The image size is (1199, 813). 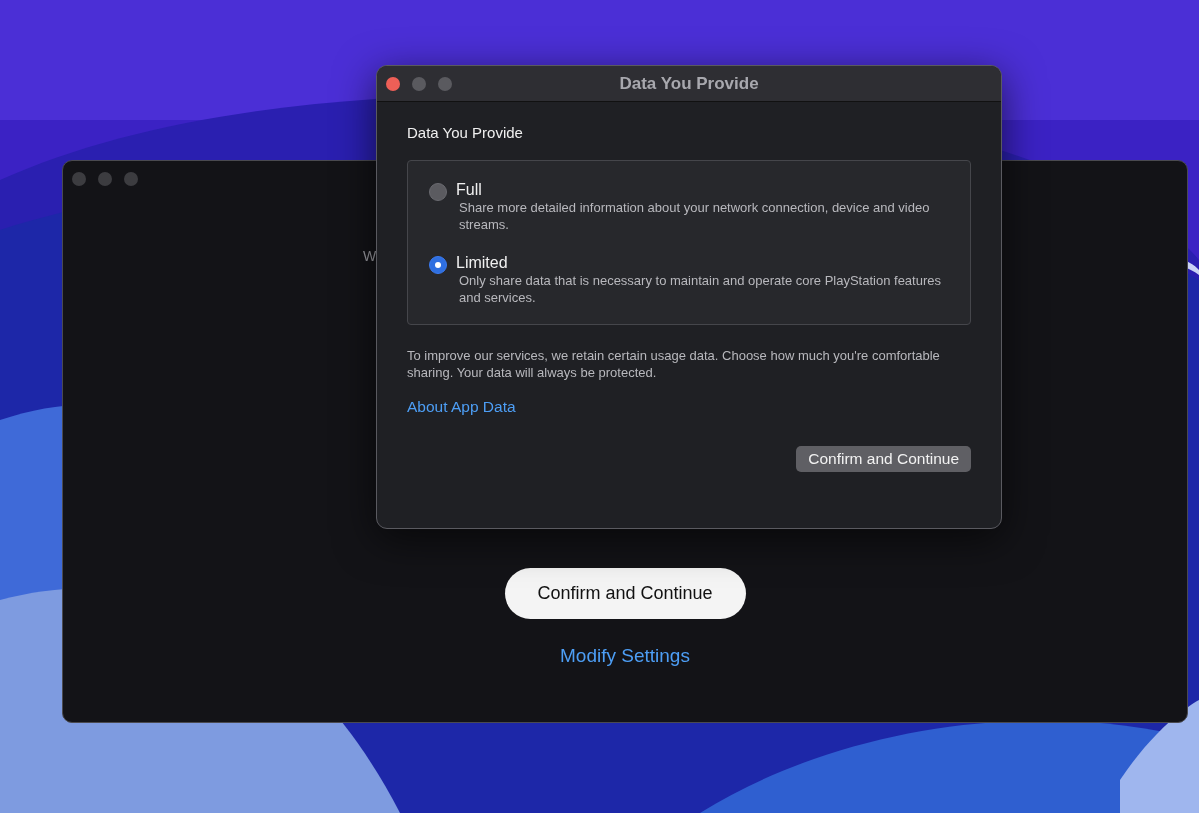 What do you see at coordinates (695, 216) in the screenshot?
I see `option-description: Share more detailed information about your network connection, device and video streams.` at bounding box center [695, 216].